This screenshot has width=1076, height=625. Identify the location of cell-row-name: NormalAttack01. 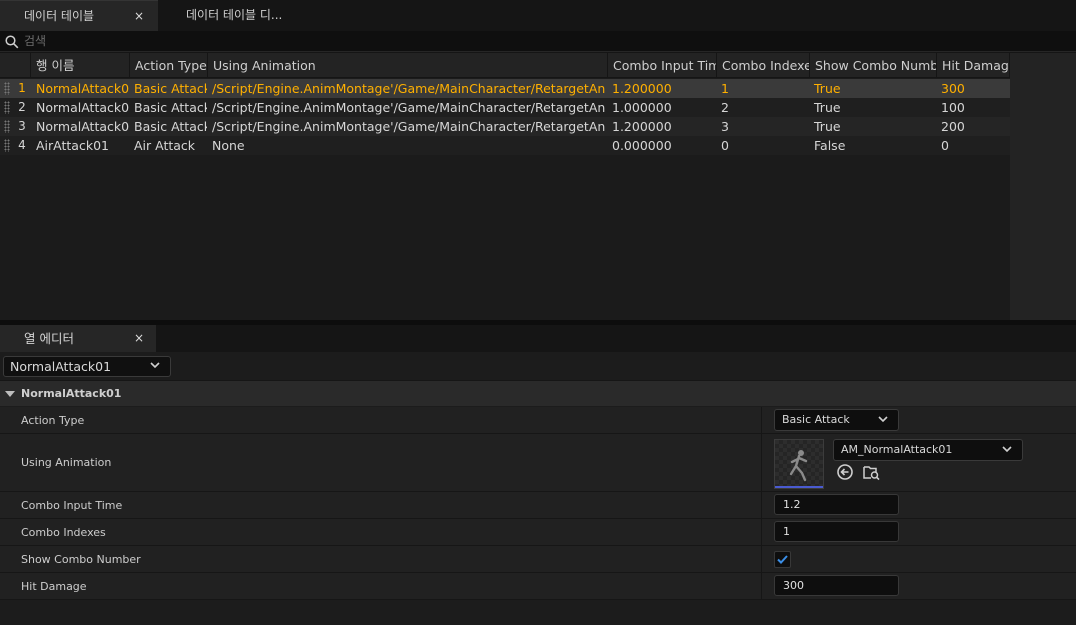
(83, 88).